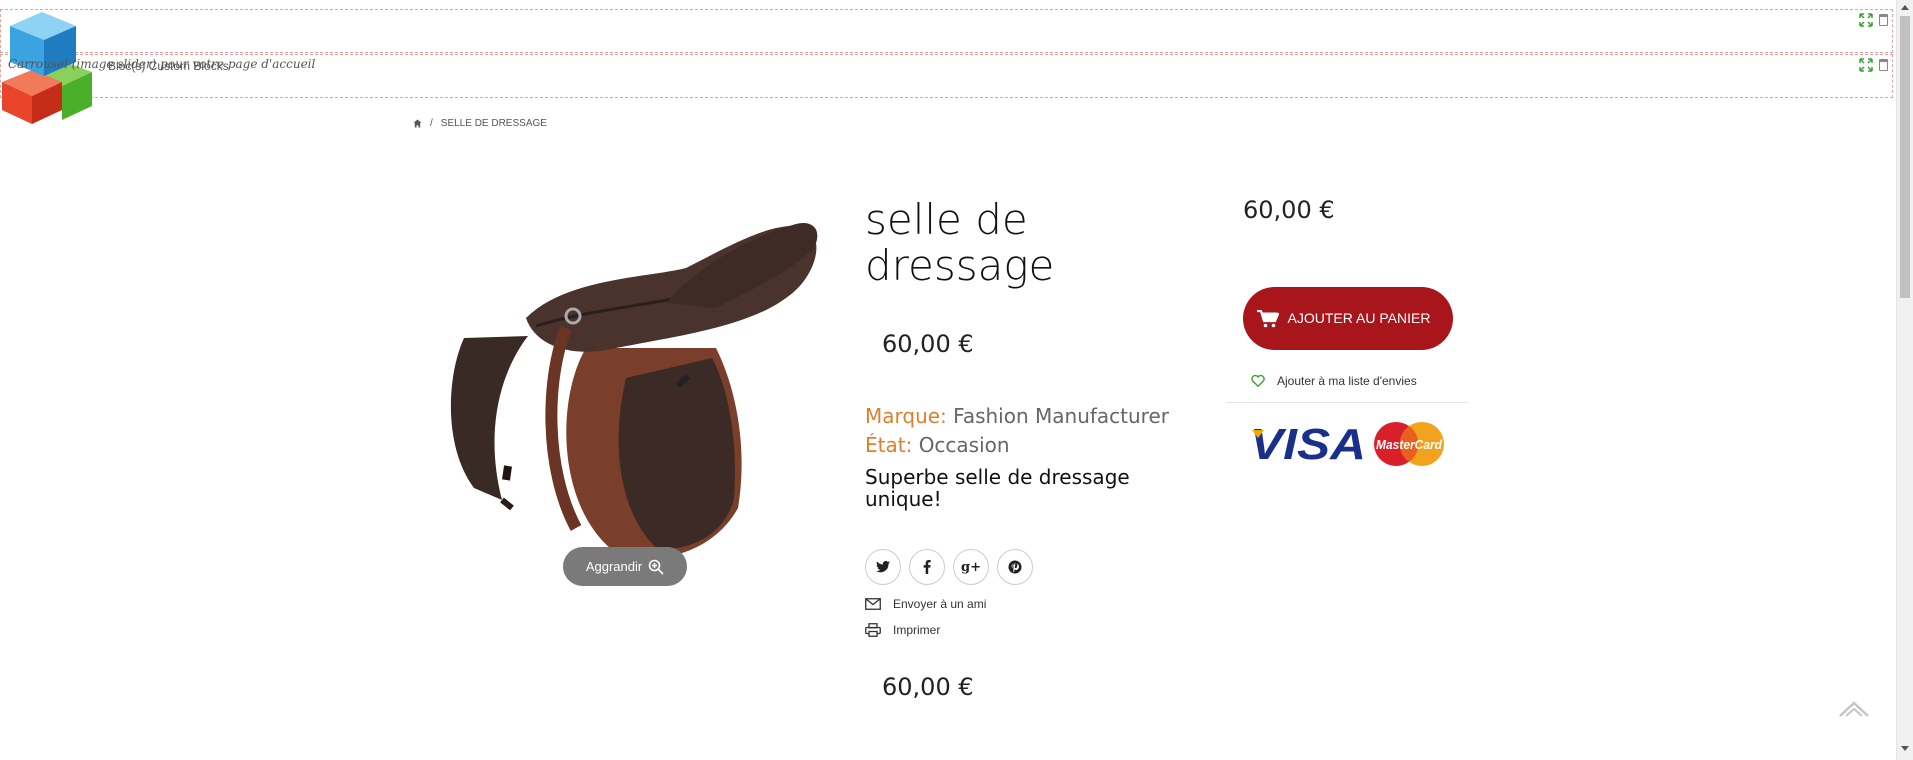  I want to click on product-price: 60,00 €, so click(928, 344).